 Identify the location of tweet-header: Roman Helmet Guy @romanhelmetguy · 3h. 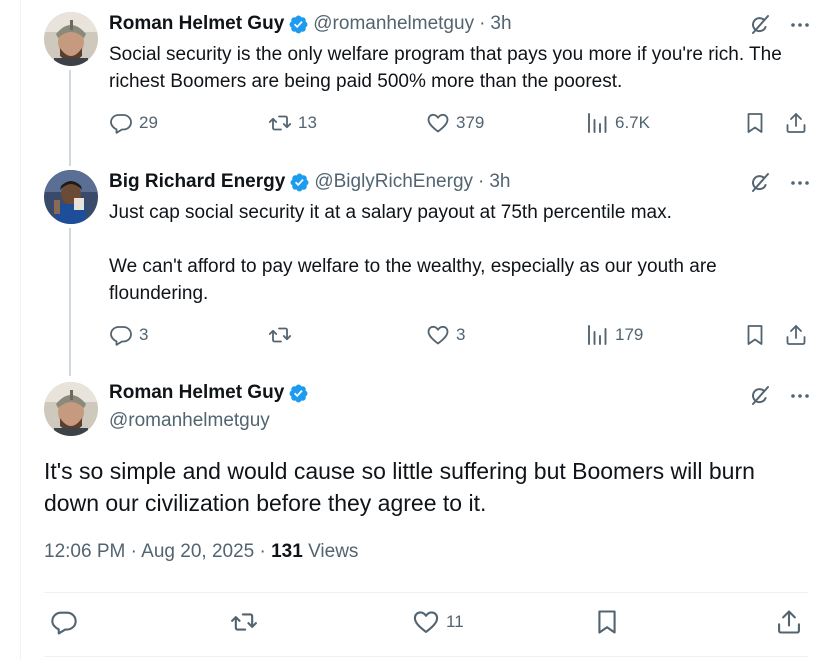
(310, 24).